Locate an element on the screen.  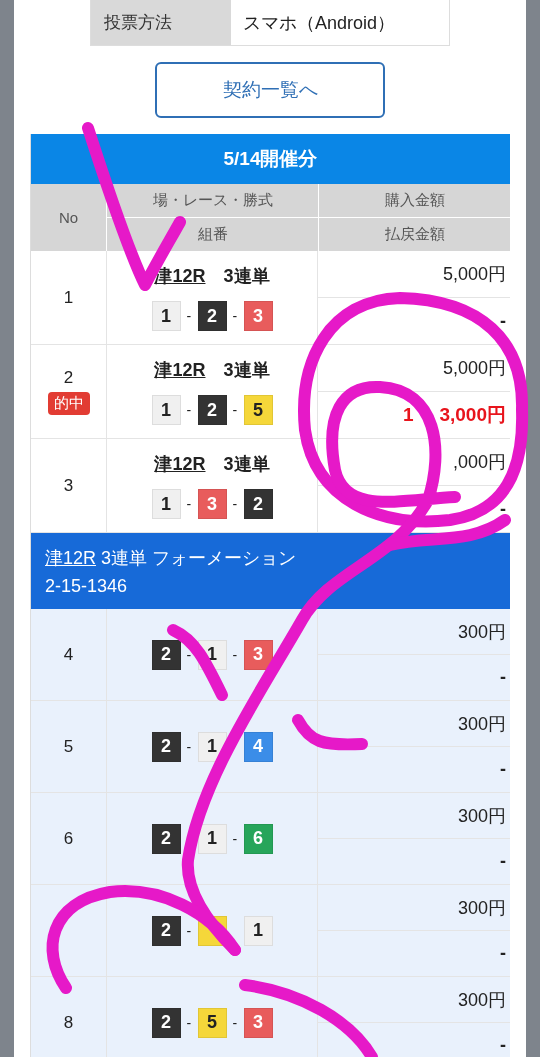
payout-amount: 1 3,000円 is located at coordinates (454, 415).